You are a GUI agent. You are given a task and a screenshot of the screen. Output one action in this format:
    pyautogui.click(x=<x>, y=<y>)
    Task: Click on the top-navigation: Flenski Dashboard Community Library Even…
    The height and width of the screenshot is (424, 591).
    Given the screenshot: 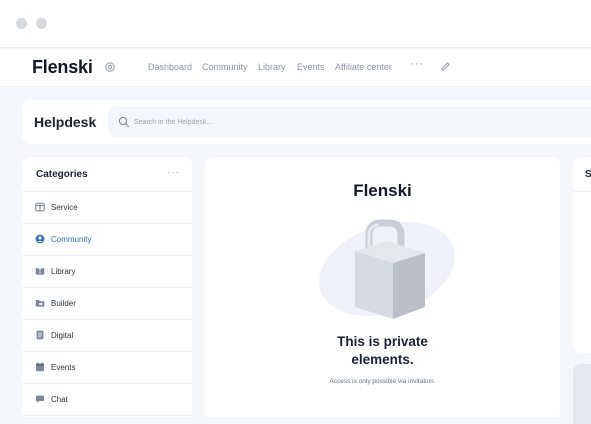 What is the action you would take?
    pyautogui.click(x=295, y=68)
    